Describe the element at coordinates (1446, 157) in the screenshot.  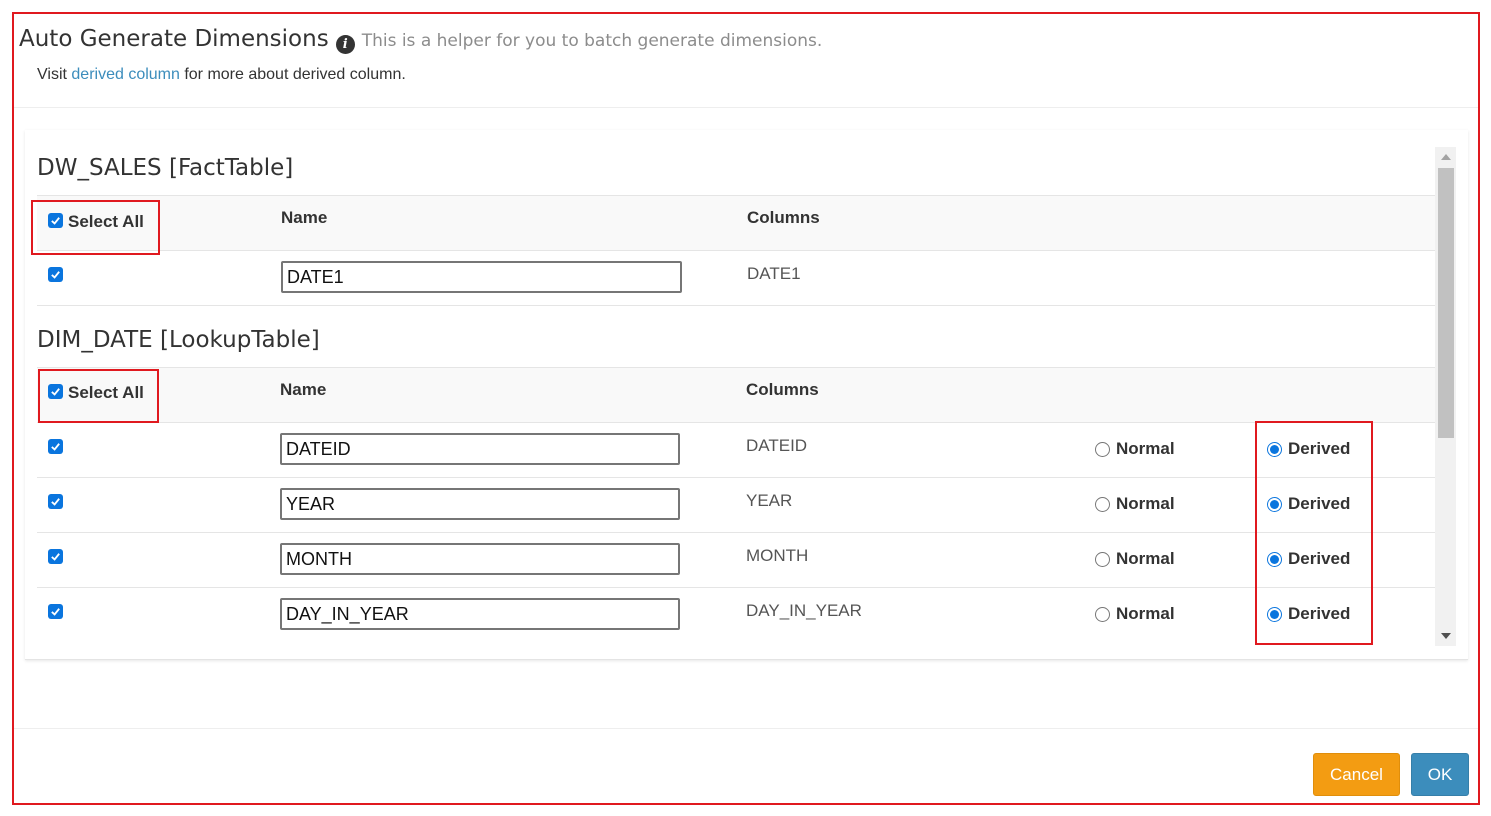
I see `scroll-up-arrow-icon` at that location.